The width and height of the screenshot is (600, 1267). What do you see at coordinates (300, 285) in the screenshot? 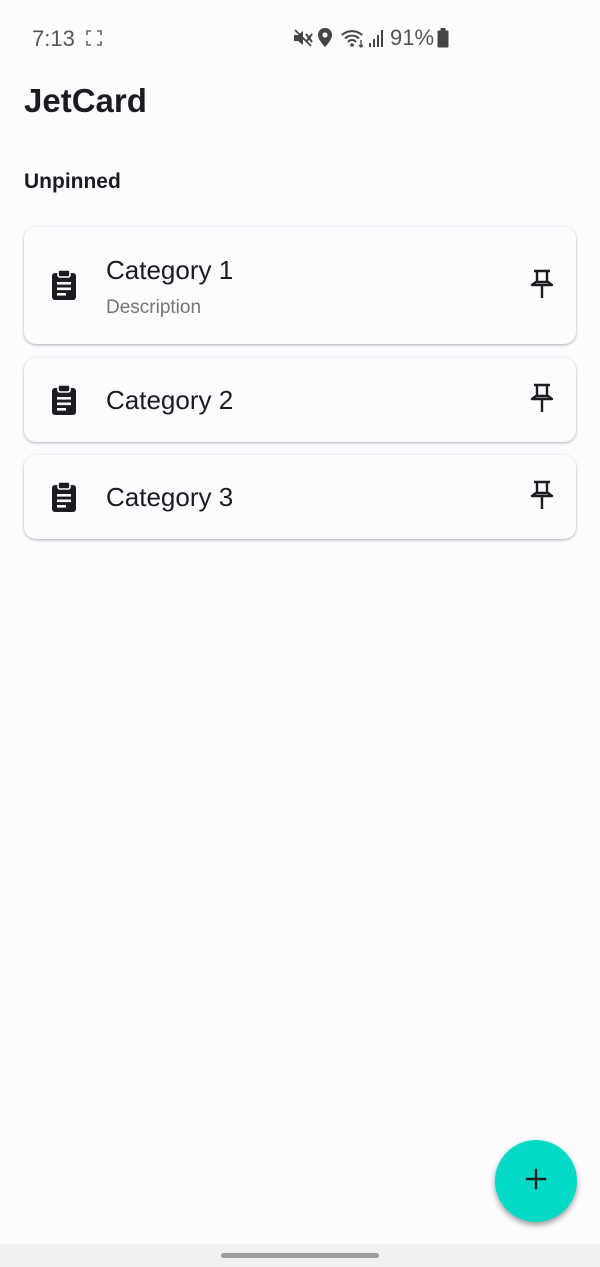
I see `category-card-1: Category 1 Description` at bounding box center [300, 285].